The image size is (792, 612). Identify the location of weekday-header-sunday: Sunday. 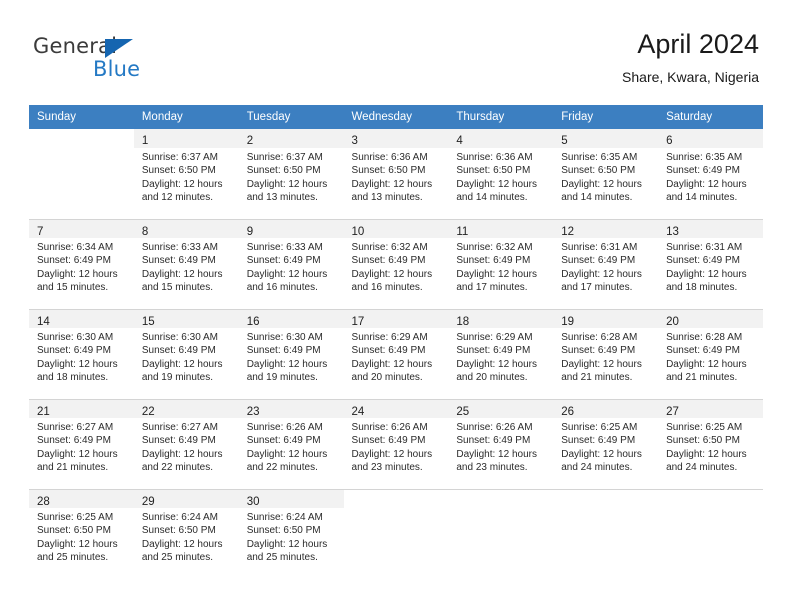
(81, 117).